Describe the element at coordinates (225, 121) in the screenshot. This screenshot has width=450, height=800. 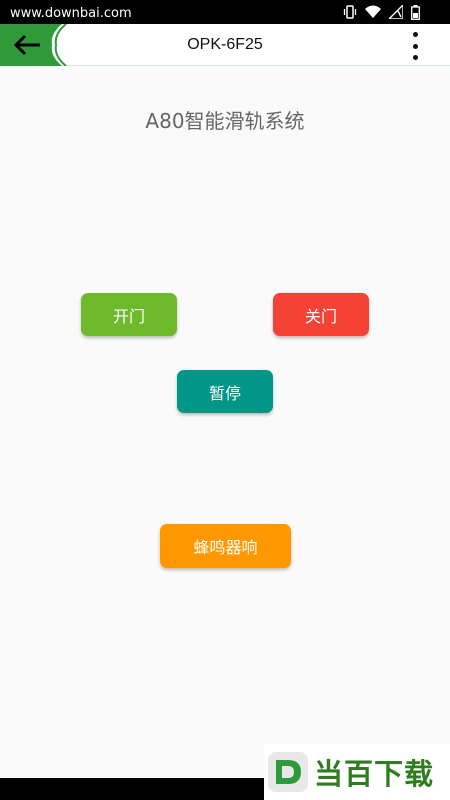
I see `page-heading: A80智能滑轨系统` at that location.